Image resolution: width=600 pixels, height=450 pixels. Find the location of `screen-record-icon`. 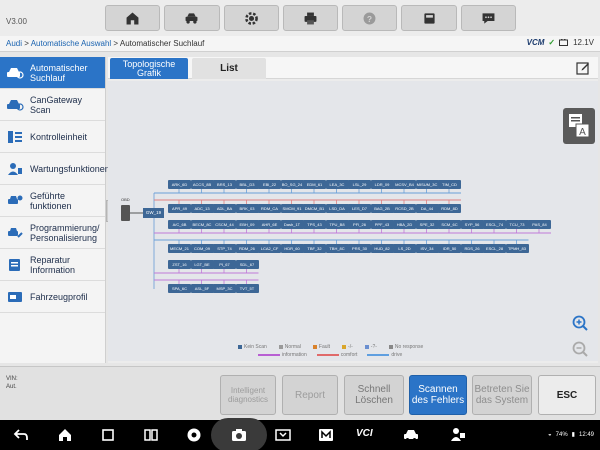

screen-record-icon is located at coordinates (283, 435).